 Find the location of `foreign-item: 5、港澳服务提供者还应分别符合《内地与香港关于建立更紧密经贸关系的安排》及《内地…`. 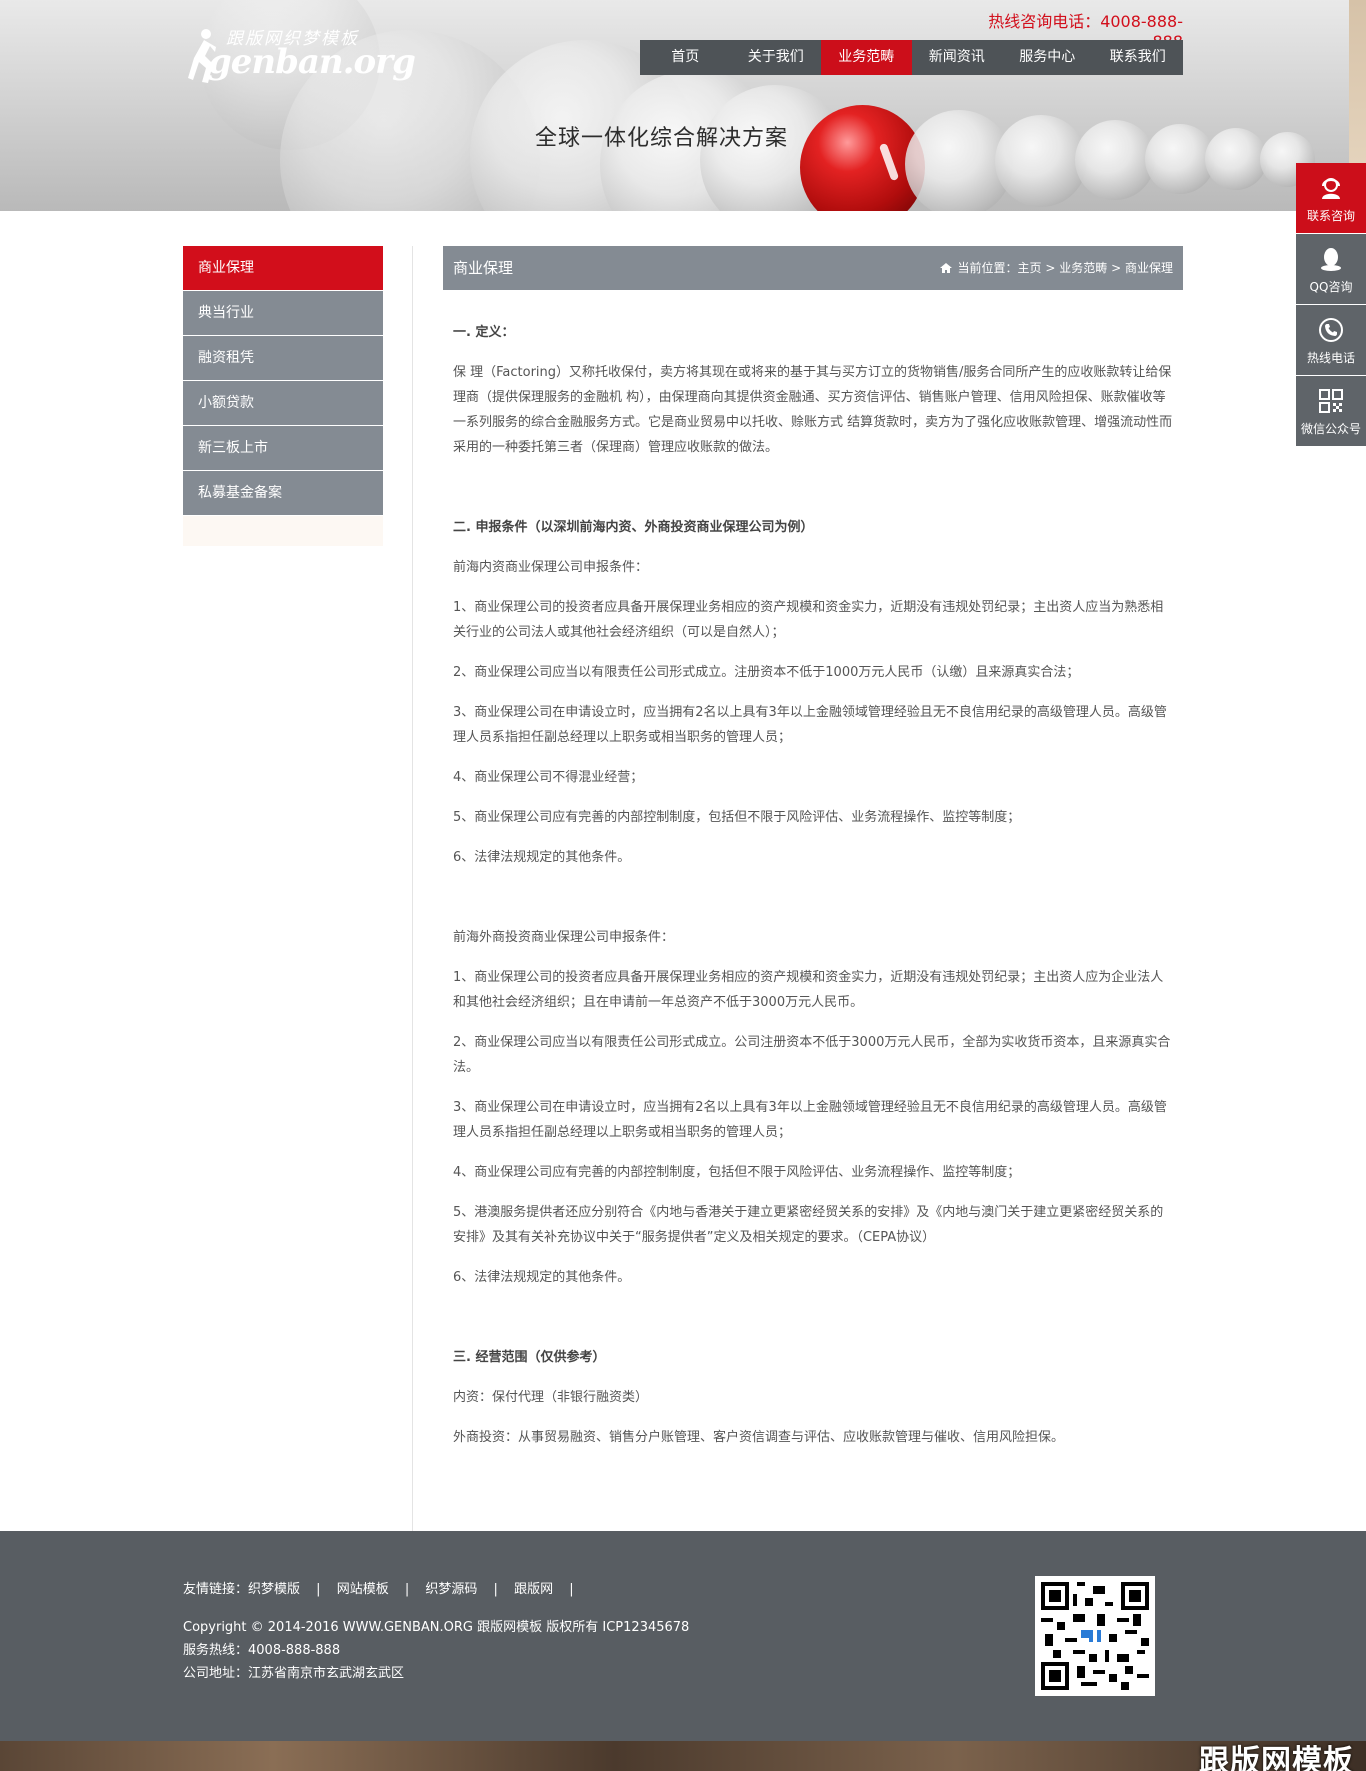

foreign-item: 5、港澳服务提供者还应分别符合《内地与香港关于建立更紧密经贸关系的安排》及《内地… is located at coordinates (808, 1225).